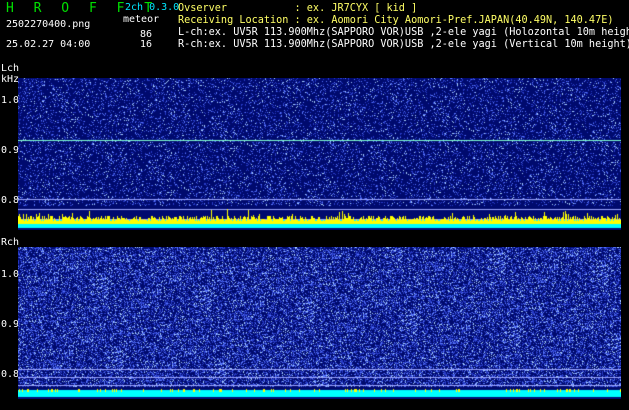  I want to click on observer-info: Ovserver : ex. JR7CYX [ kid ], so click(298, 8).